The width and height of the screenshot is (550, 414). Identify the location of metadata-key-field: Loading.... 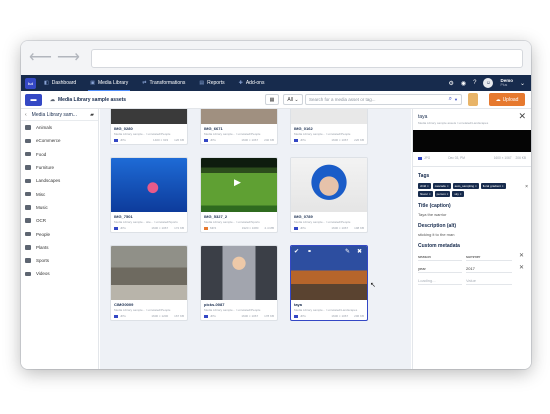
(440, 280).